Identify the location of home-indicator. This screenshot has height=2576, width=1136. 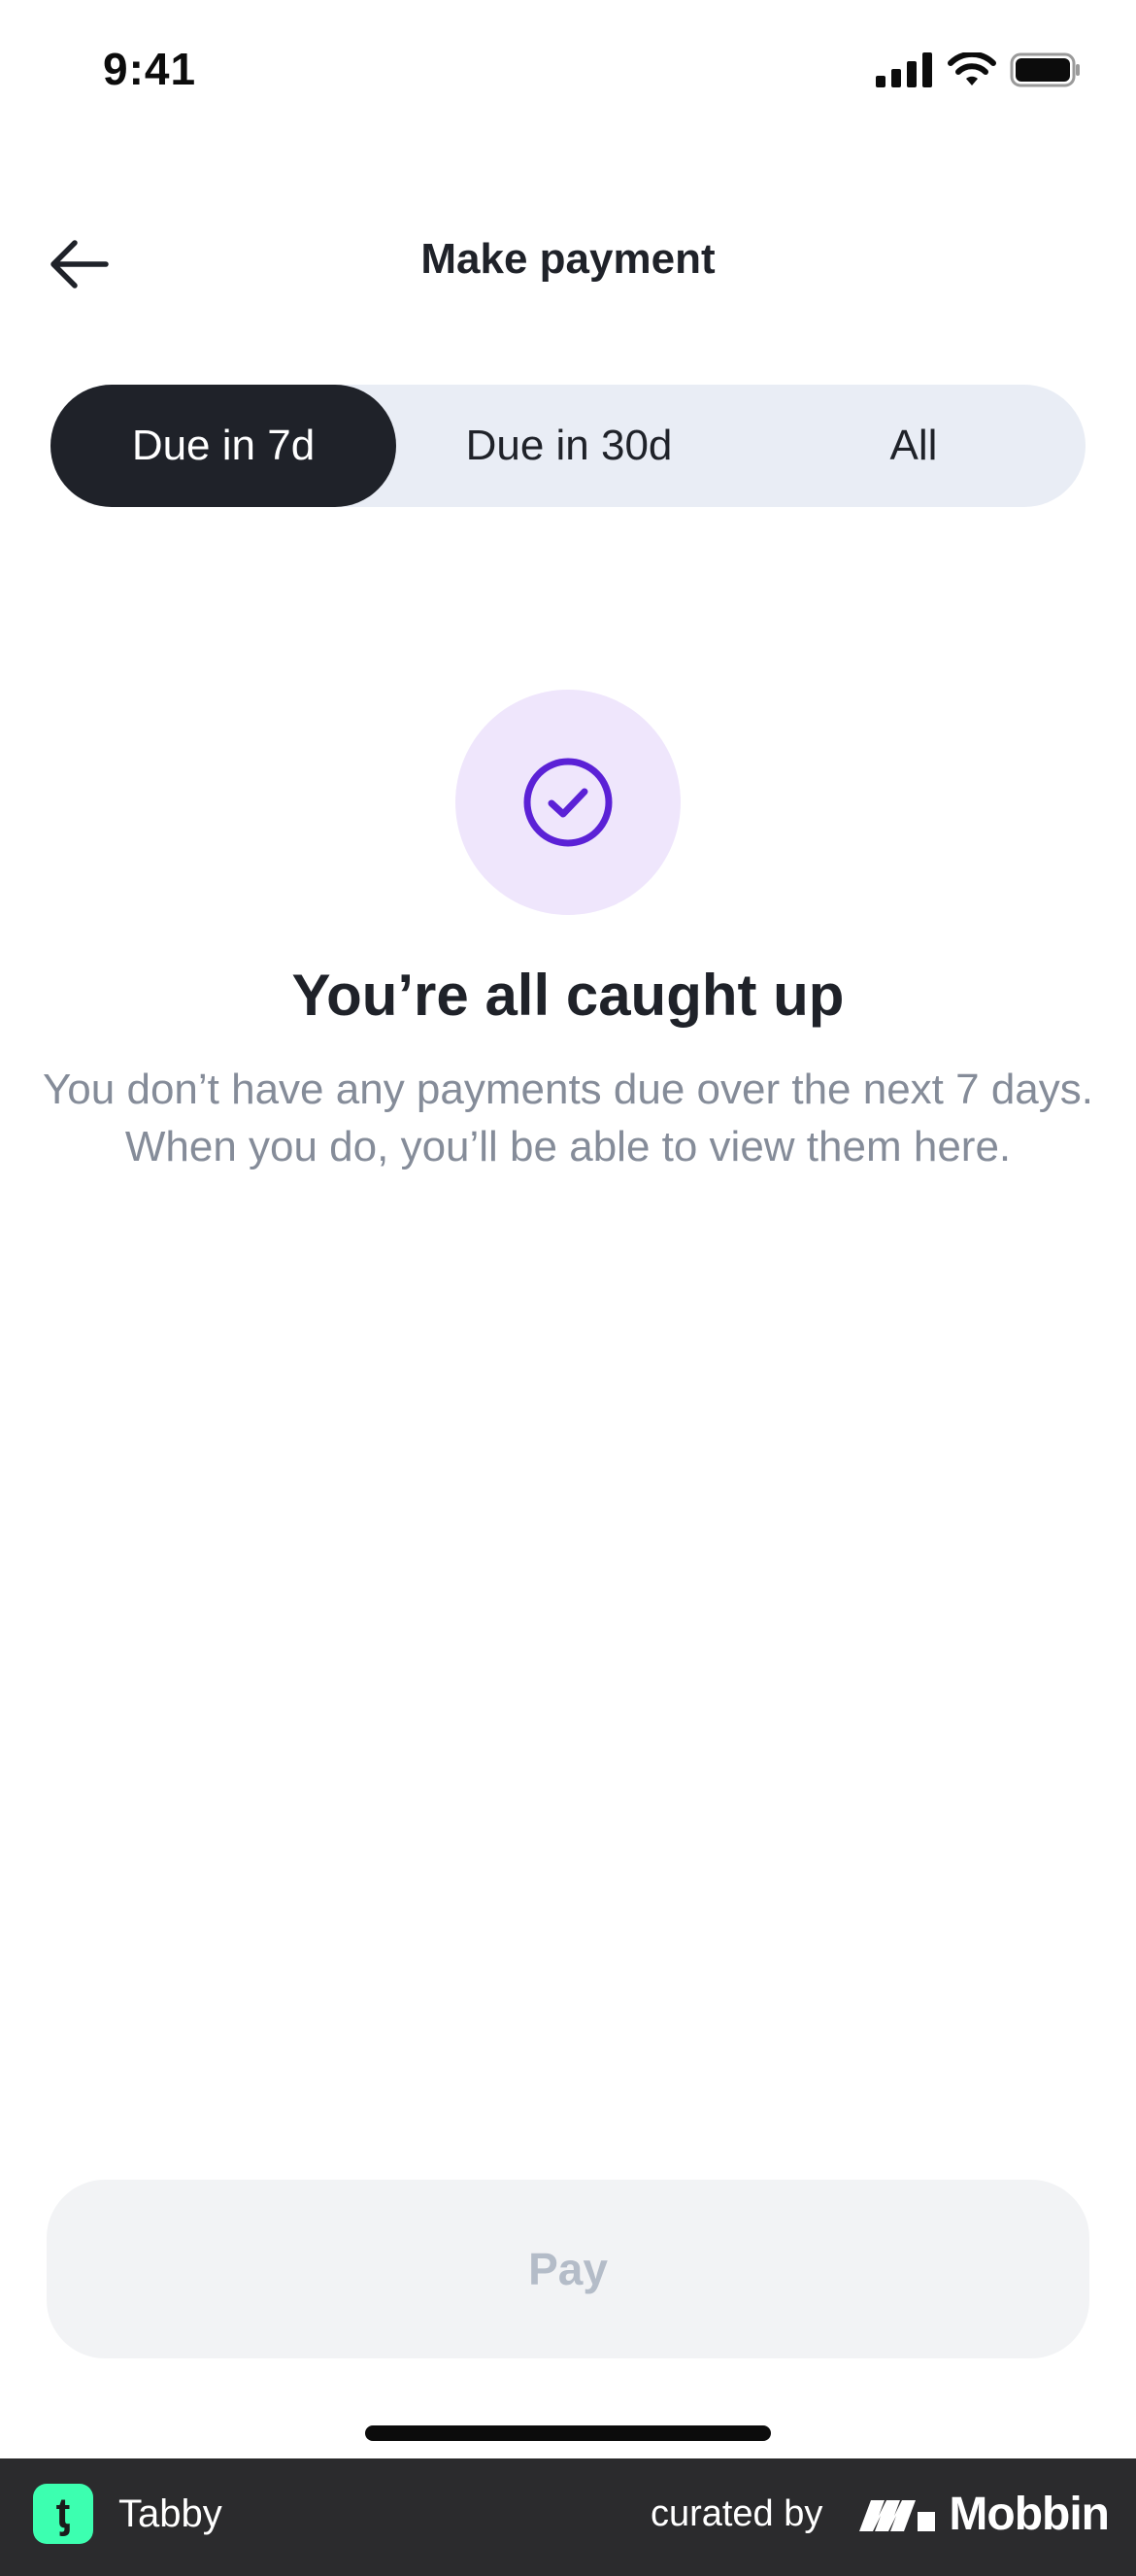
(568, 2433).